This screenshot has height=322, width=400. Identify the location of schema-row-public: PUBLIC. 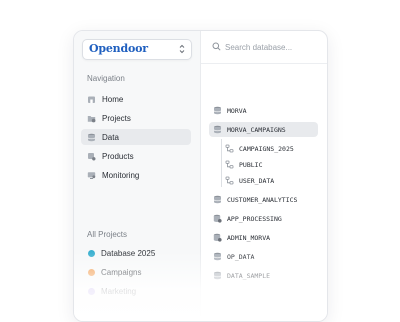
(243, 164).